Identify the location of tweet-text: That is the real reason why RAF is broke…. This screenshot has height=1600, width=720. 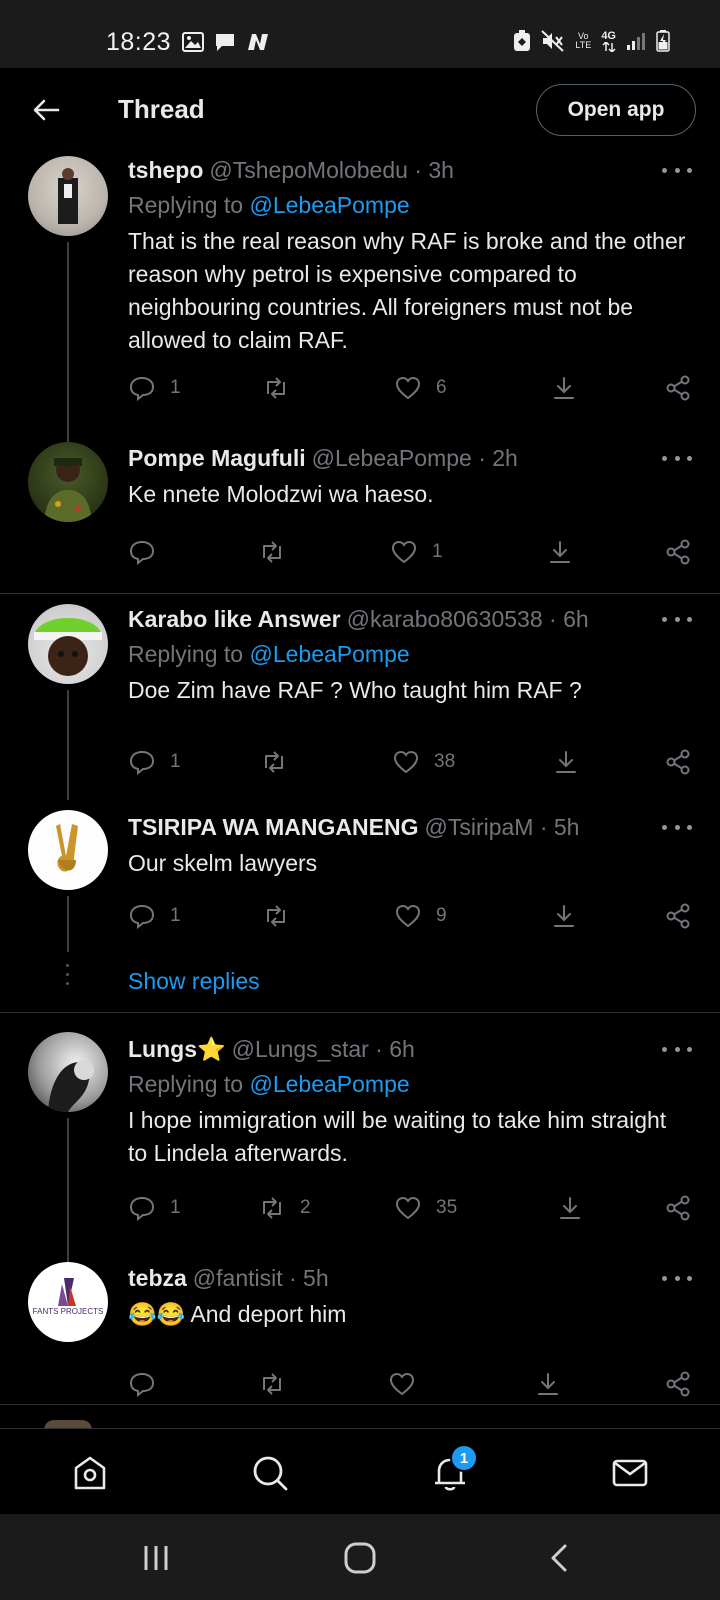
(407, 290).